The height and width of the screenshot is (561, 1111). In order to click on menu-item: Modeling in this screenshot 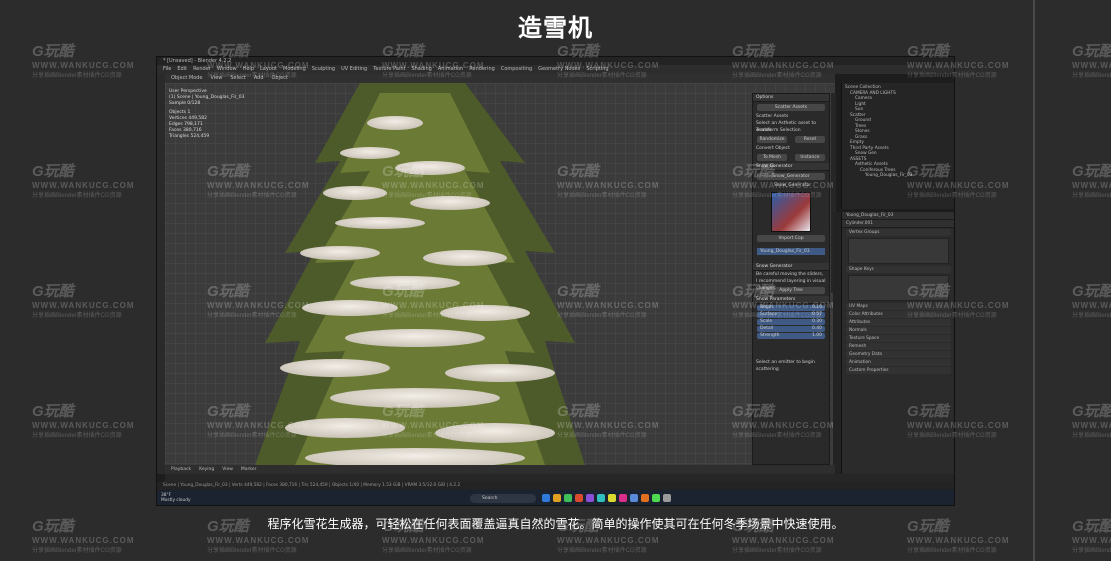, I will do `click(294, 69)`.